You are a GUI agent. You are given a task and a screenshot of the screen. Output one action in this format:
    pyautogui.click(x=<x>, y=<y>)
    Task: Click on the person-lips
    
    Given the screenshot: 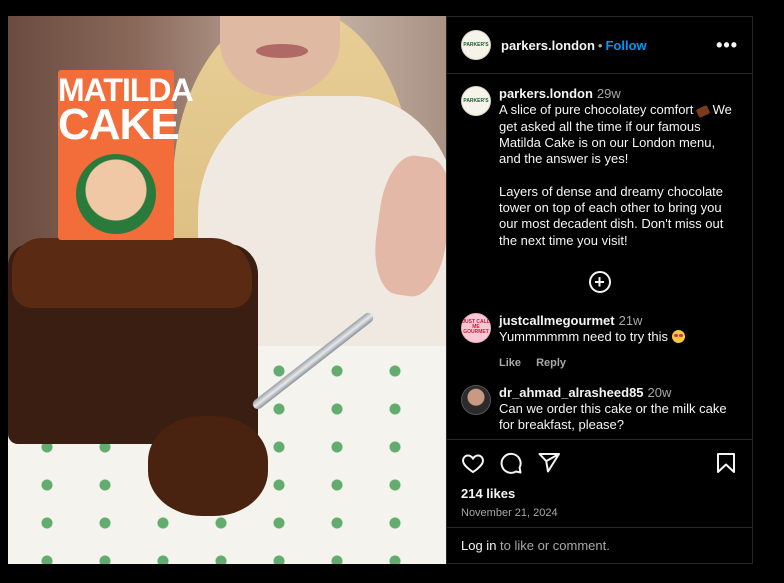 What is the action you would take?
    pyautogui.click(x=282, y=51)
    